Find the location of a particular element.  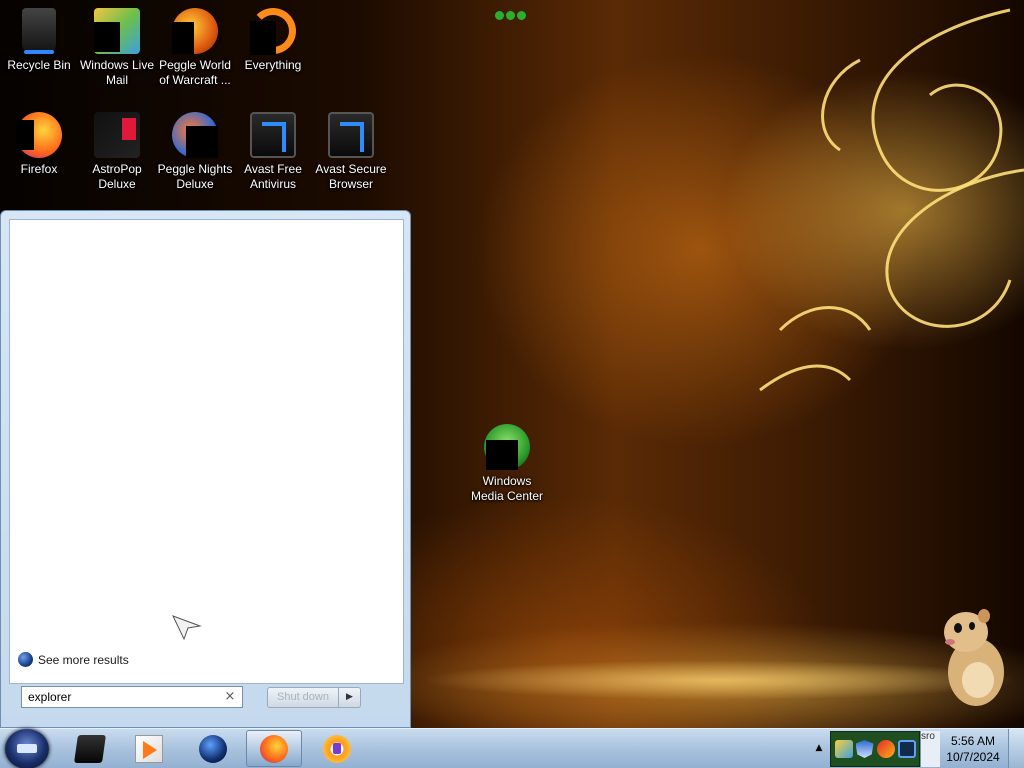

taskbar-globe-app is located at coordinates (213, 748).